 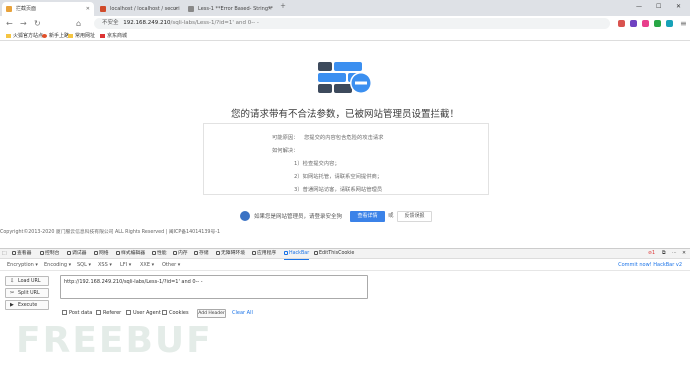 I want to click on tab-inspector: 查看器, so click(x=21, y=254).